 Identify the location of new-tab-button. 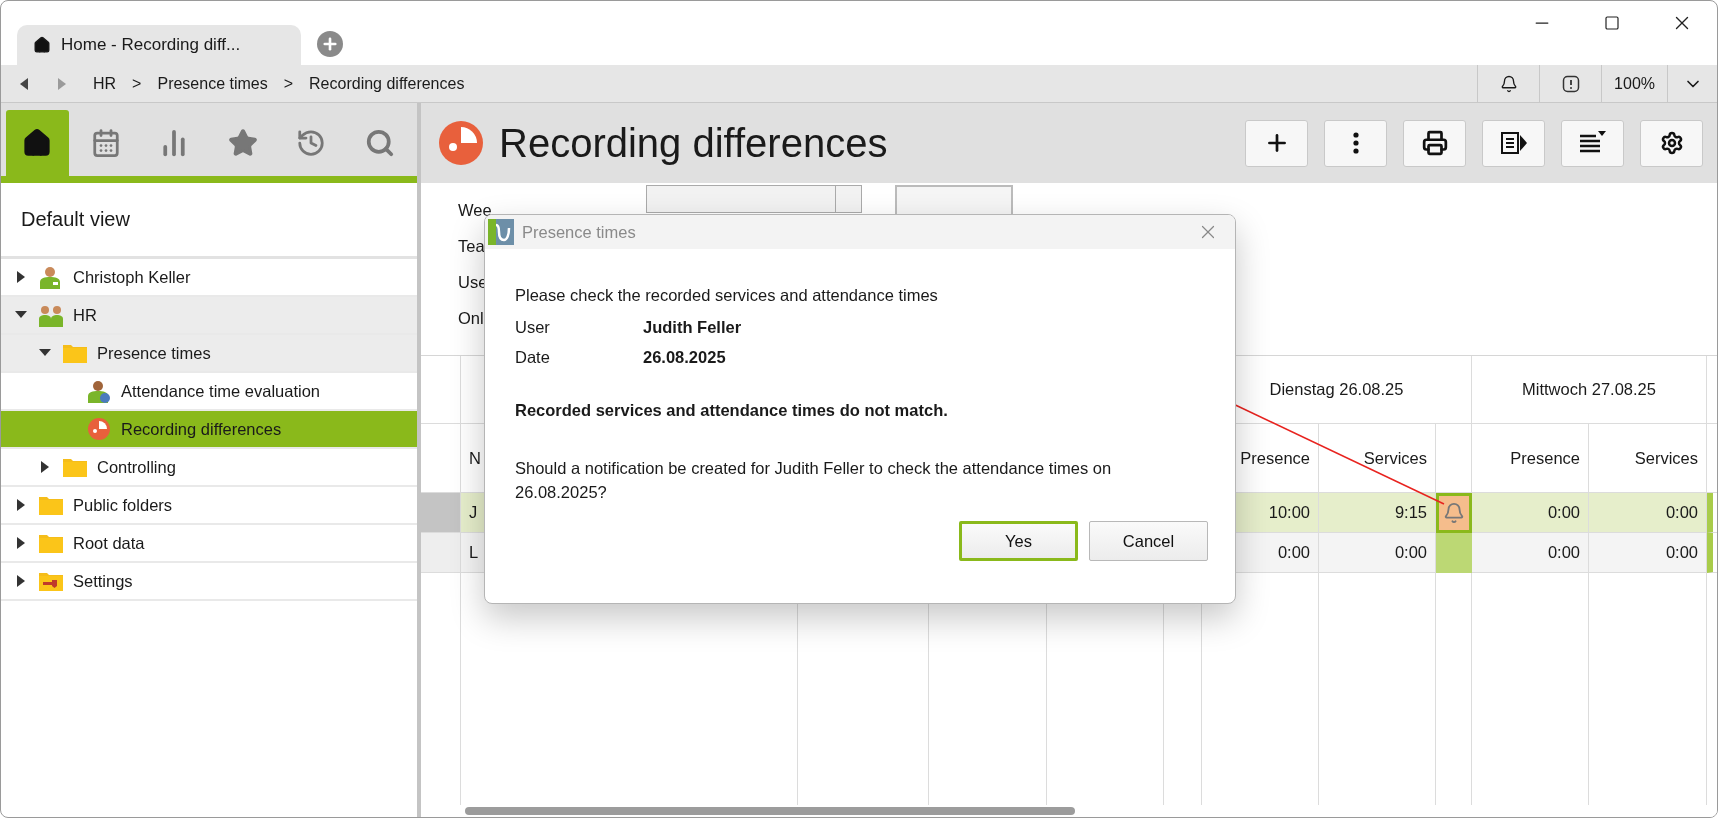
(330, 44).